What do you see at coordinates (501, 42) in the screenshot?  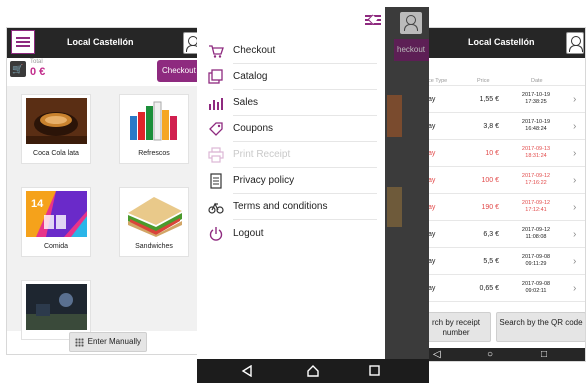 I see `right-store-title: Local Castellón` at bounding box center [501, 42].